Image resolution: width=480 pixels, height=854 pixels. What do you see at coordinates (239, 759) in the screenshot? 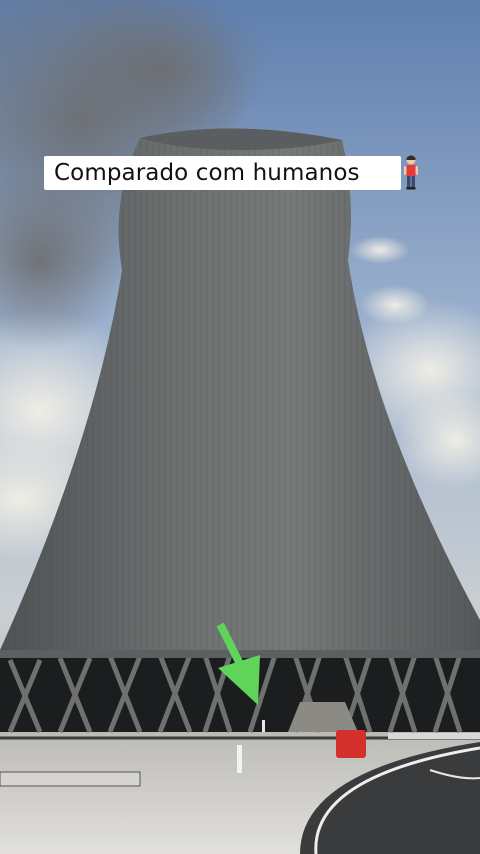
I see `white-post` at bounding box center [239, 759].